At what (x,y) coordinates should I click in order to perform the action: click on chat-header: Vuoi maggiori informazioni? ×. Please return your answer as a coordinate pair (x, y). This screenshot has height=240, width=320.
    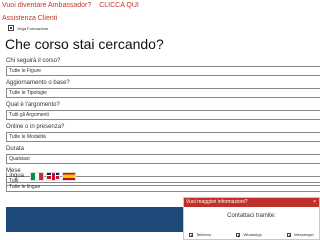
    Looking at the image, I should click on (251, 202).